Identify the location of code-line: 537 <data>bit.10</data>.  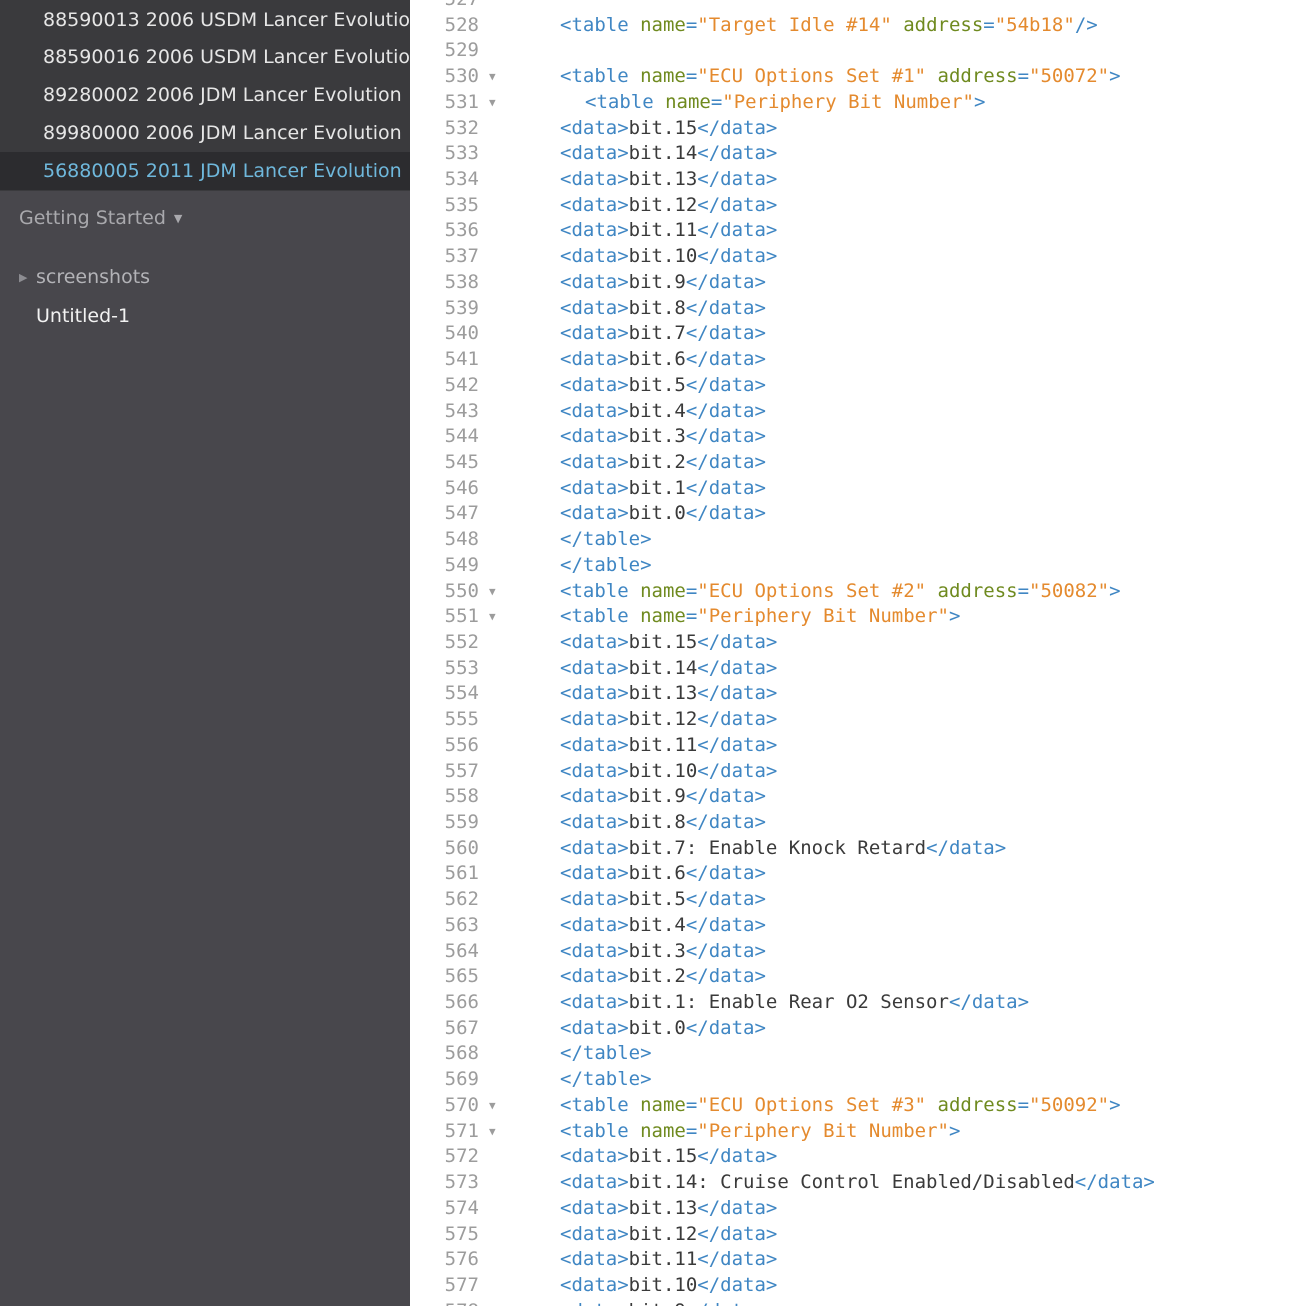
(853, 257).